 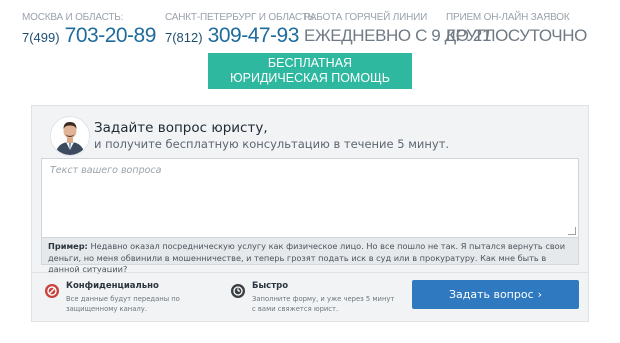 What do you see at coordinates (238, 290) in the screenshot?
I see `timer-icon` at bounding box center [238, 290].